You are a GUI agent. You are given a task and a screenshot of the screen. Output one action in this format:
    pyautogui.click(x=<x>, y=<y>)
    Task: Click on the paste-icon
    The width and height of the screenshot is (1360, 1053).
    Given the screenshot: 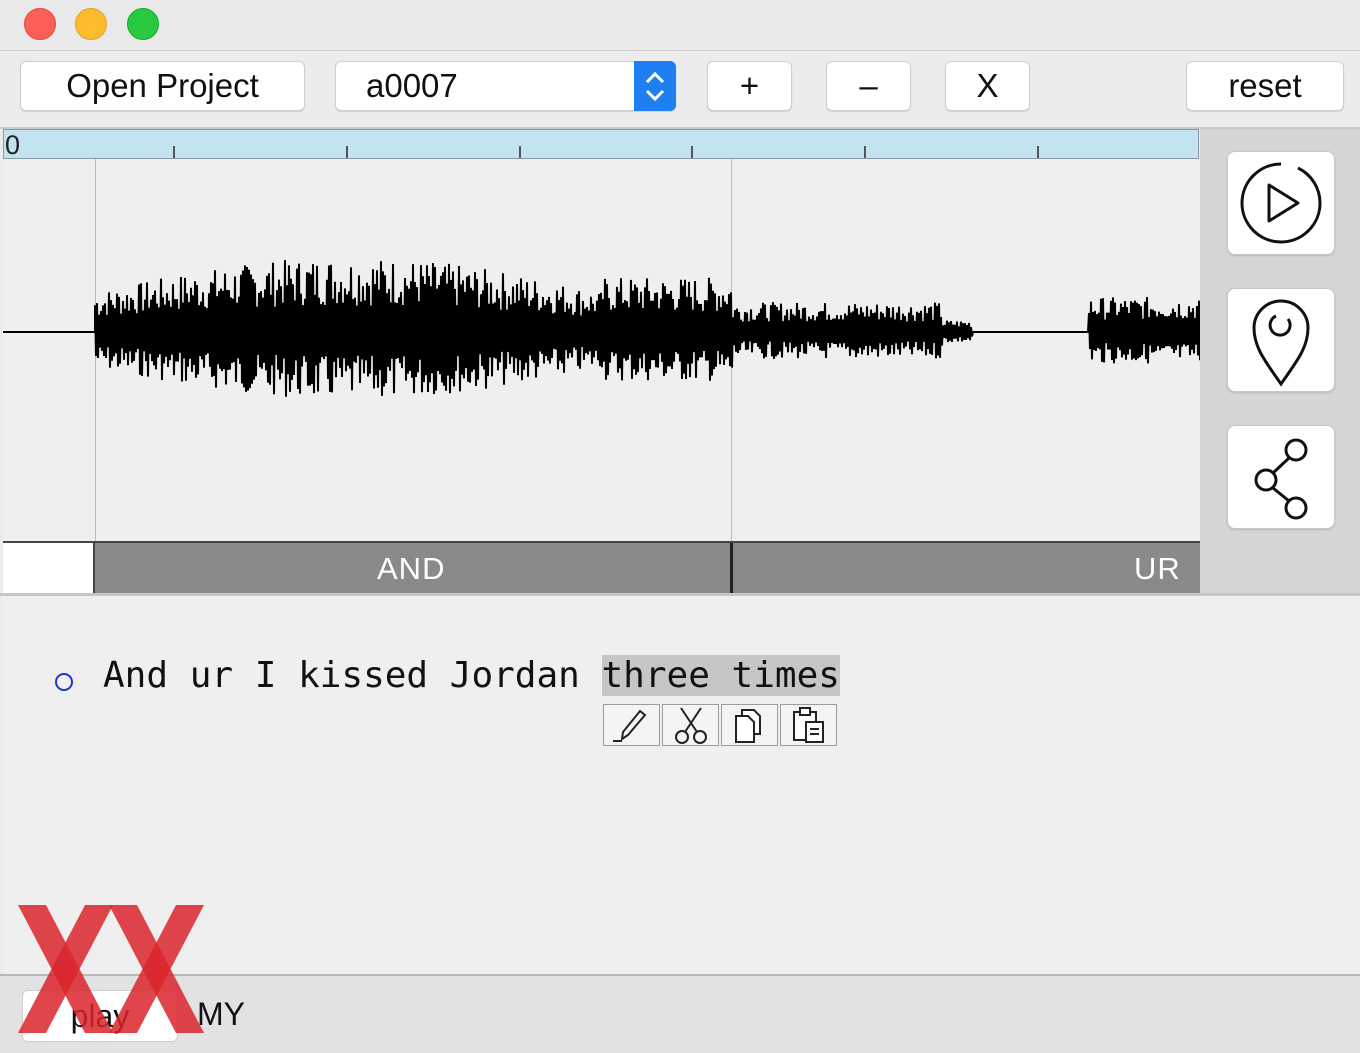 What is the action you would take?
    pyautogui.click(x=808, y=725)
    